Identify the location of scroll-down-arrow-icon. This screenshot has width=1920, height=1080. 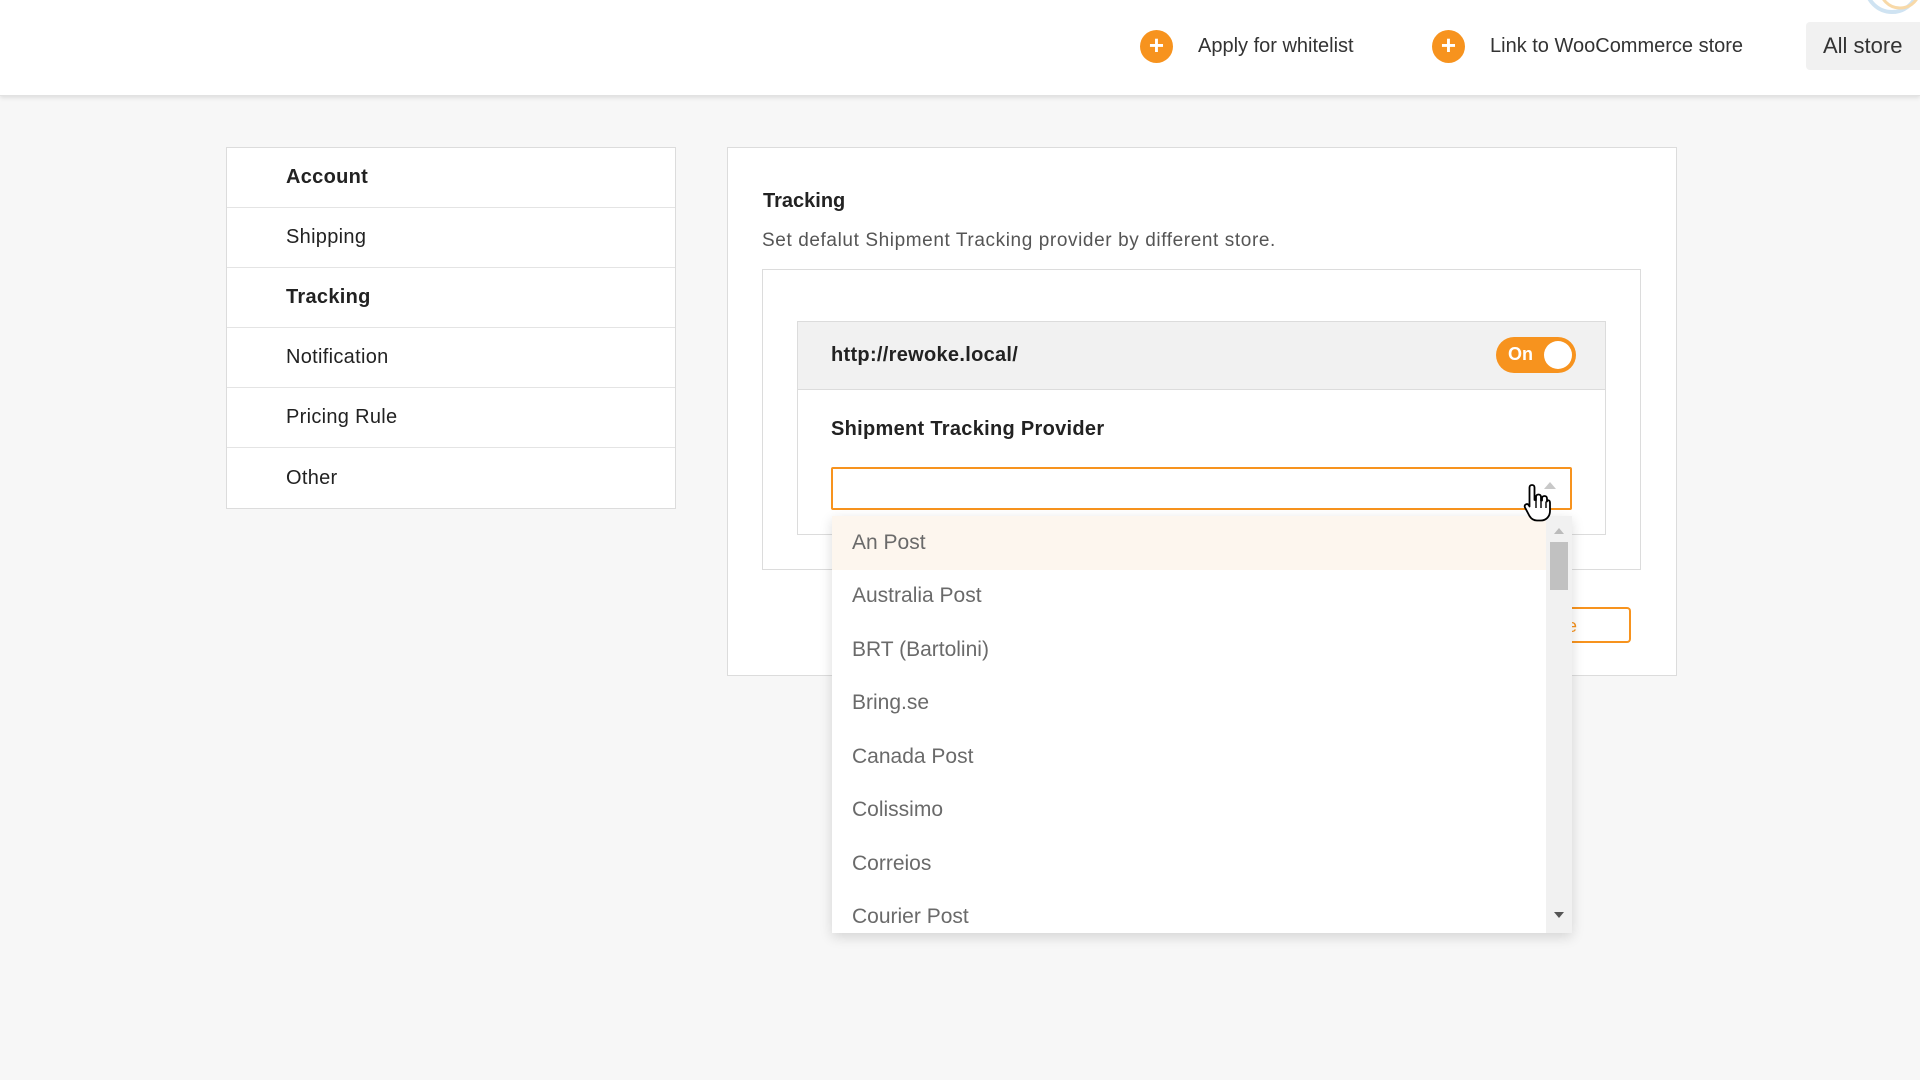
(1559, 915).